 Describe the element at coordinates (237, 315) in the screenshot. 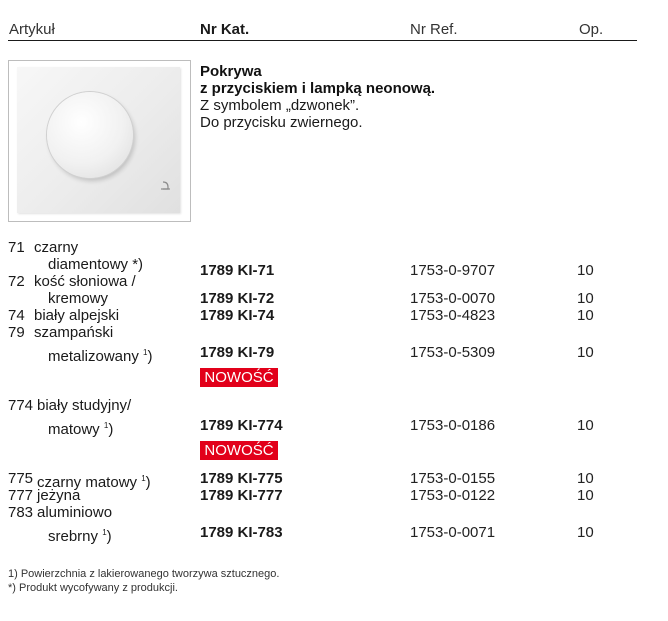

I see `row-catalog-number: 1789 KI-74` at that location.